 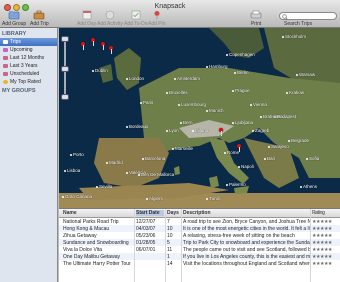 I want to click on add-day-label: Add Day, so click(x=87, y=24).